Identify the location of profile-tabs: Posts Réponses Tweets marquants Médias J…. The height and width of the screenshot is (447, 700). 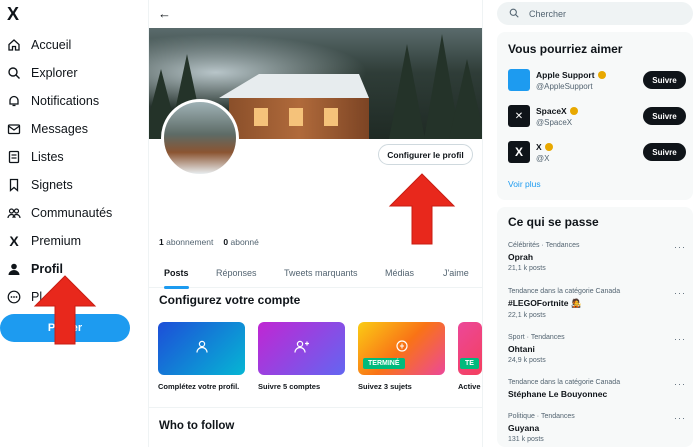
(315, 273).